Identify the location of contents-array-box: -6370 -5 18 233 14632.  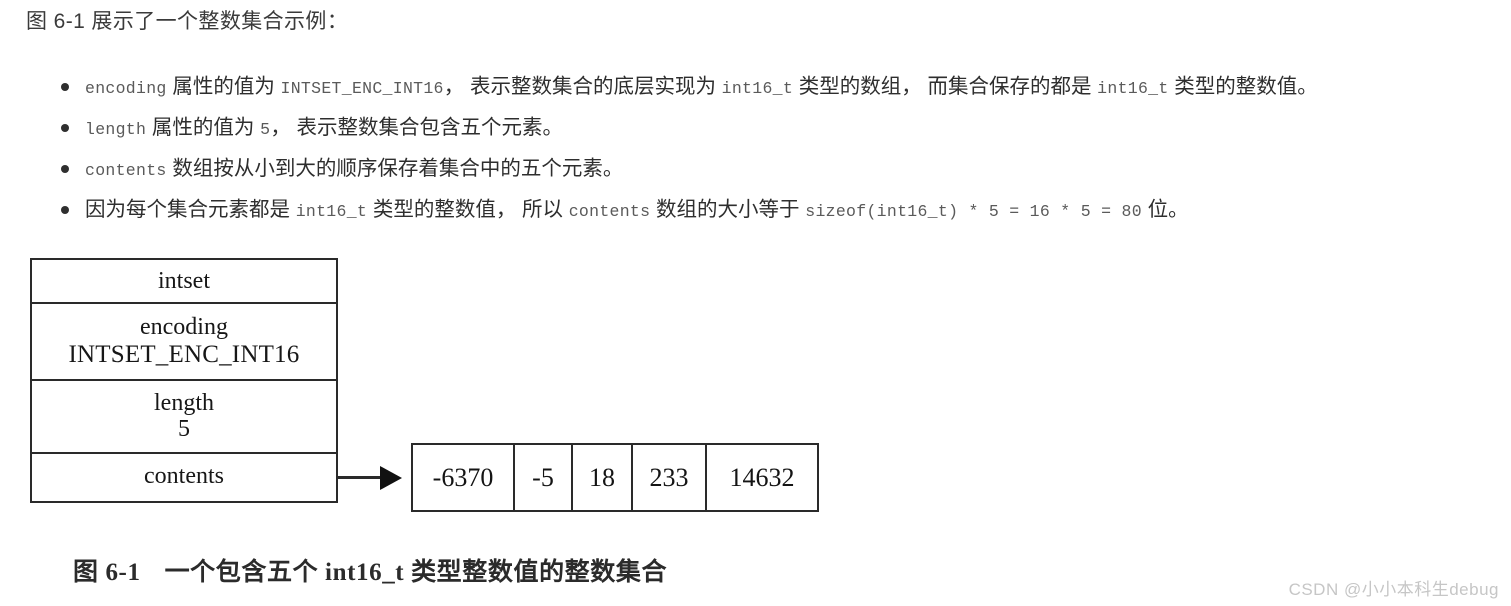
(615, 477).